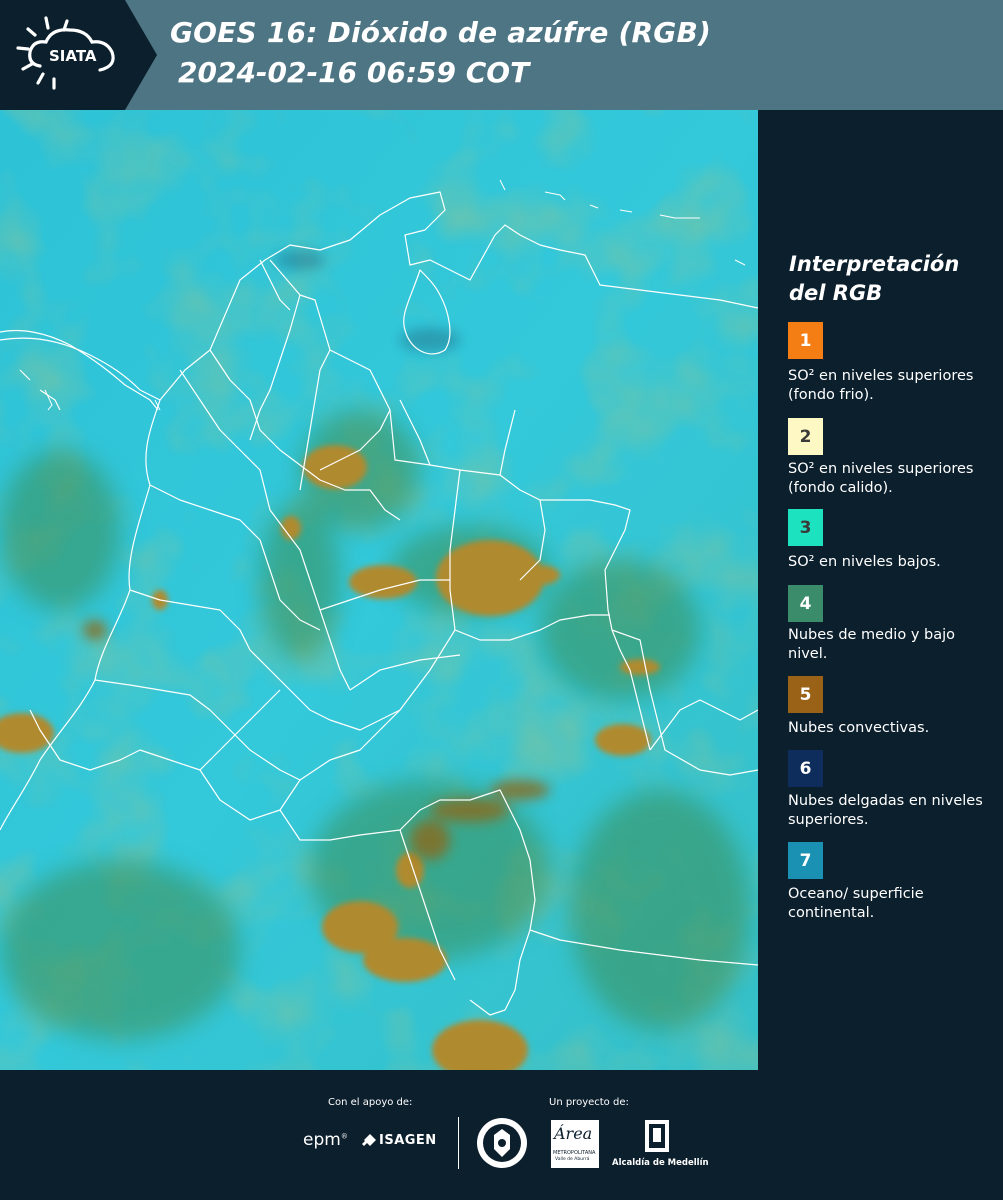 This screenshot has width=1003, height=1200. I want to click on legend-swatch-5: 5, so click(805, 694).